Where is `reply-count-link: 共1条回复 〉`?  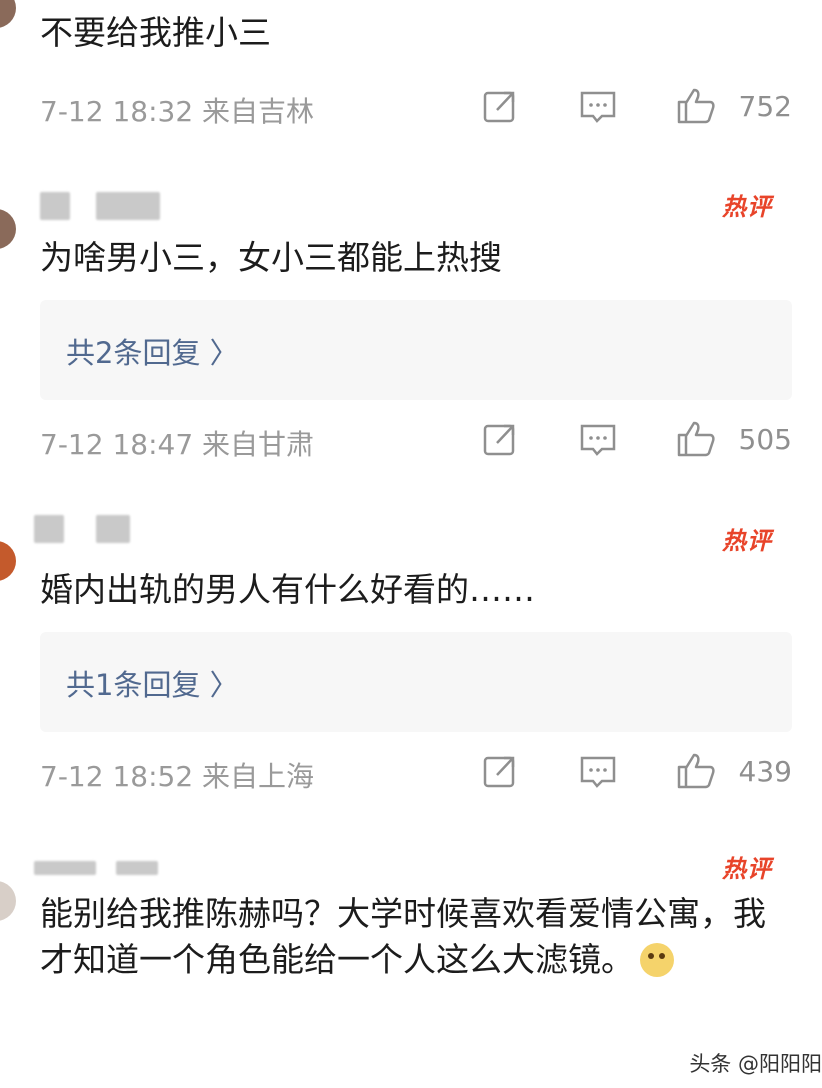 reply-count-link: 共1条回复 〉 is located at coordinates (152, 683).